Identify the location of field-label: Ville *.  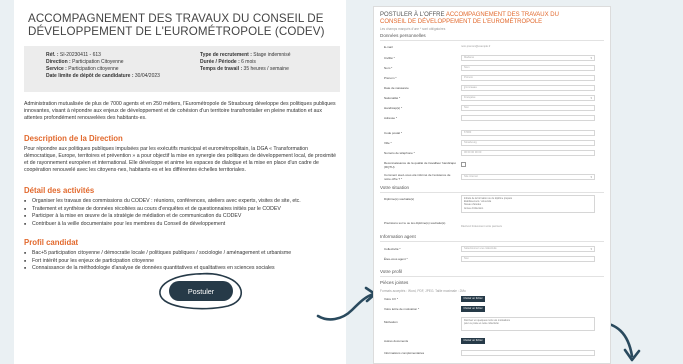
(388, 143).